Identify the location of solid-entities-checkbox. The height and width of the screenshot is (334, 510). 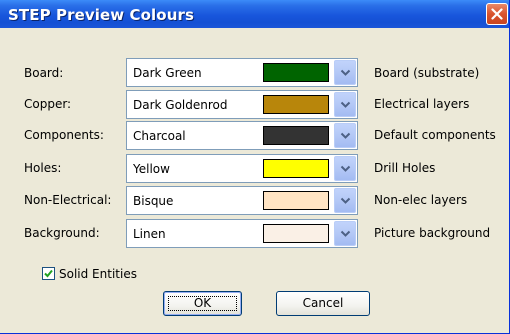
(48, 273).